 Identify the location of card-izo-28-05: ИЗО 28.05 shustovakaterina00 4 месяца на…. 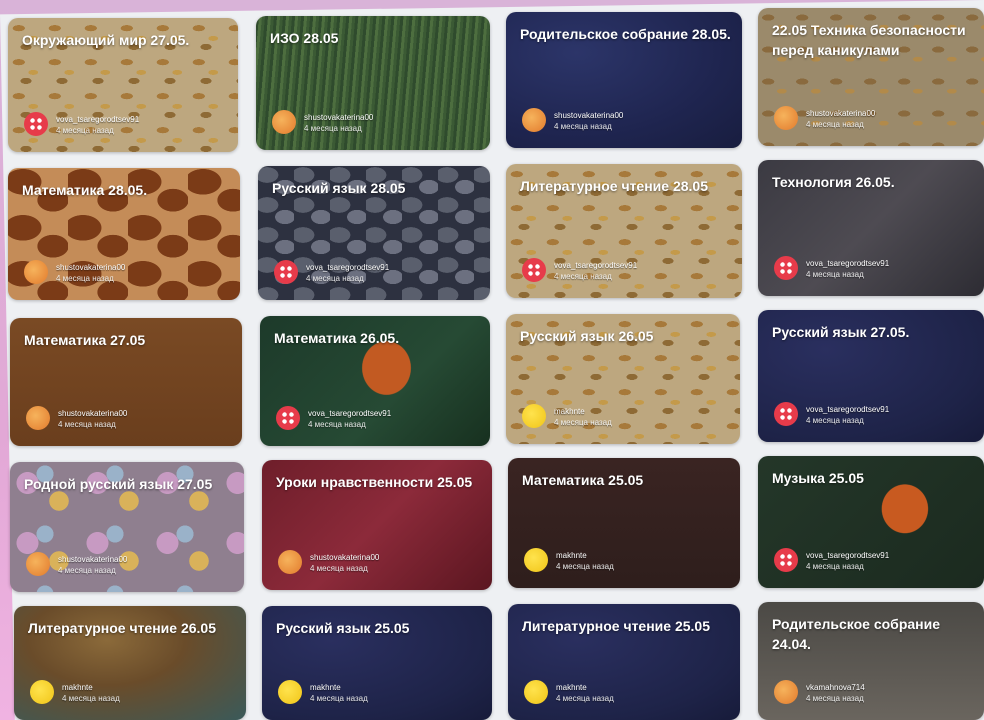
(373, 83).